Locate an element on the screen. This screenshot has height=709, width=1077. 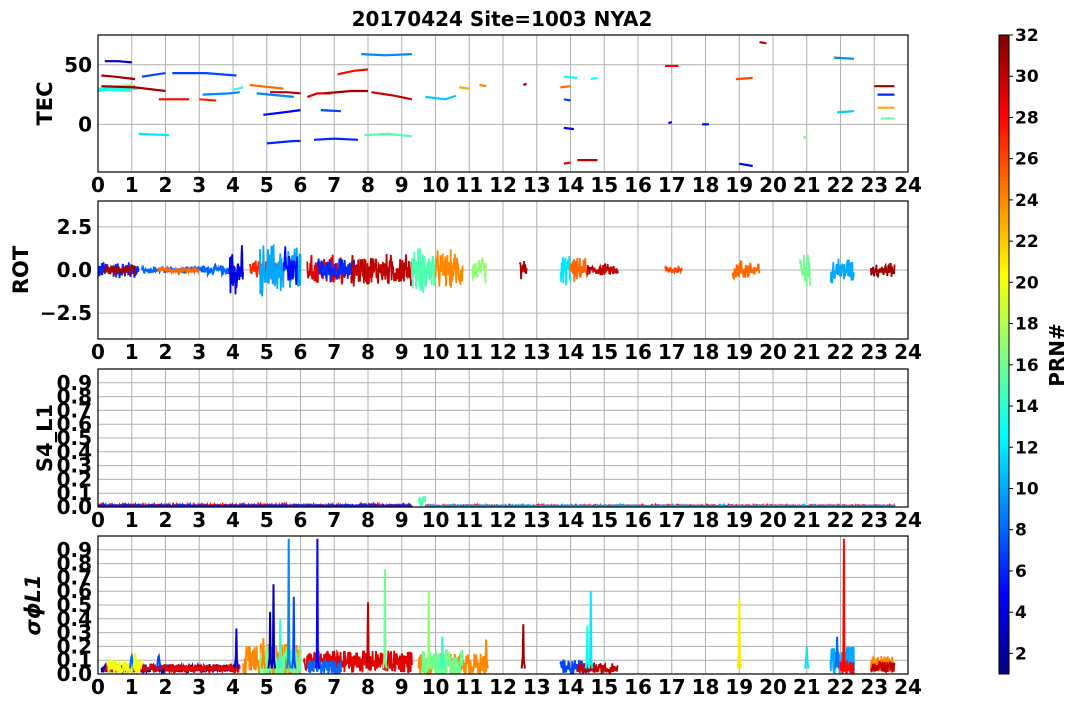
colorbar-gradient is located at coordinates (1004, 354).